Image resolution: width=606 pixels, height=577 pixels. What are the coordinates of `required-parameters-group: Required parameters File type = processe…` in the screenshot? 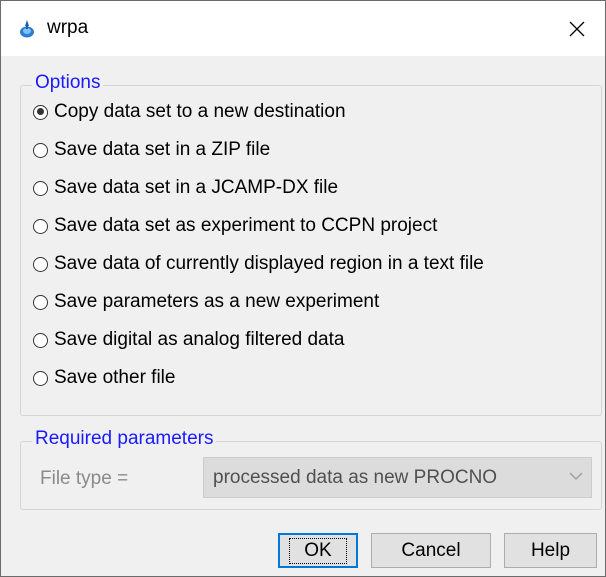 It's located at (311, 469).